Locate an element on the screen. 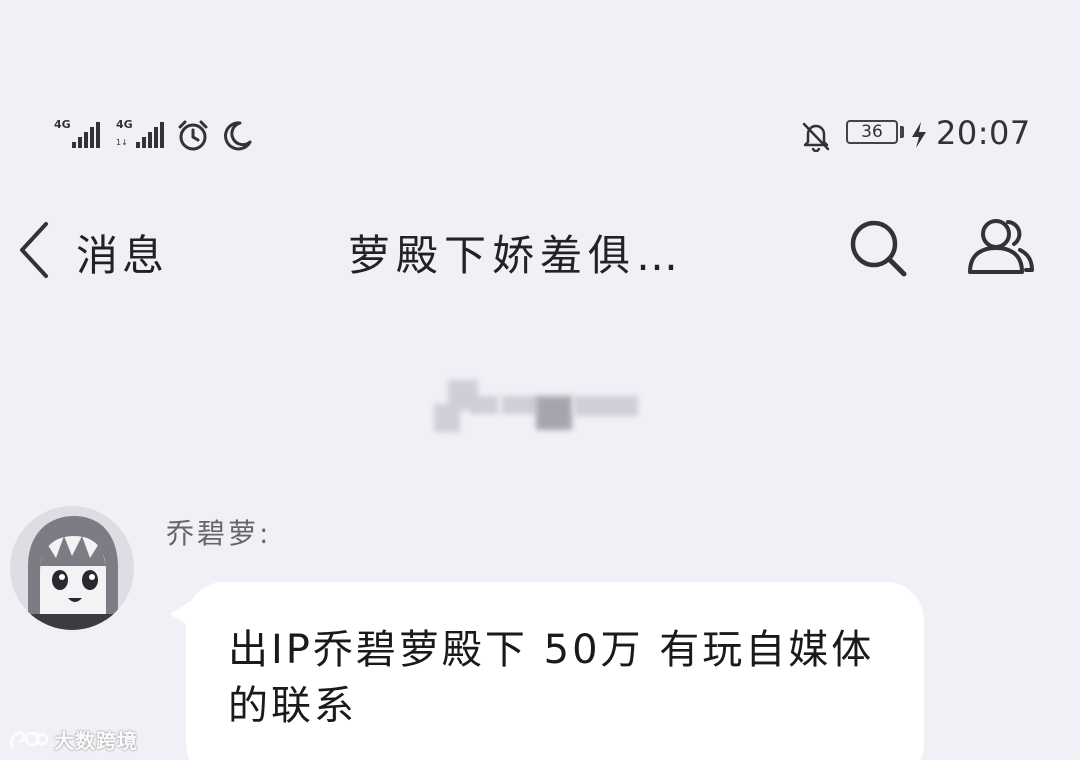 This screenshot has width=1080, height=760. watermark: 大数跨境 is located at coordinates (73, 739).